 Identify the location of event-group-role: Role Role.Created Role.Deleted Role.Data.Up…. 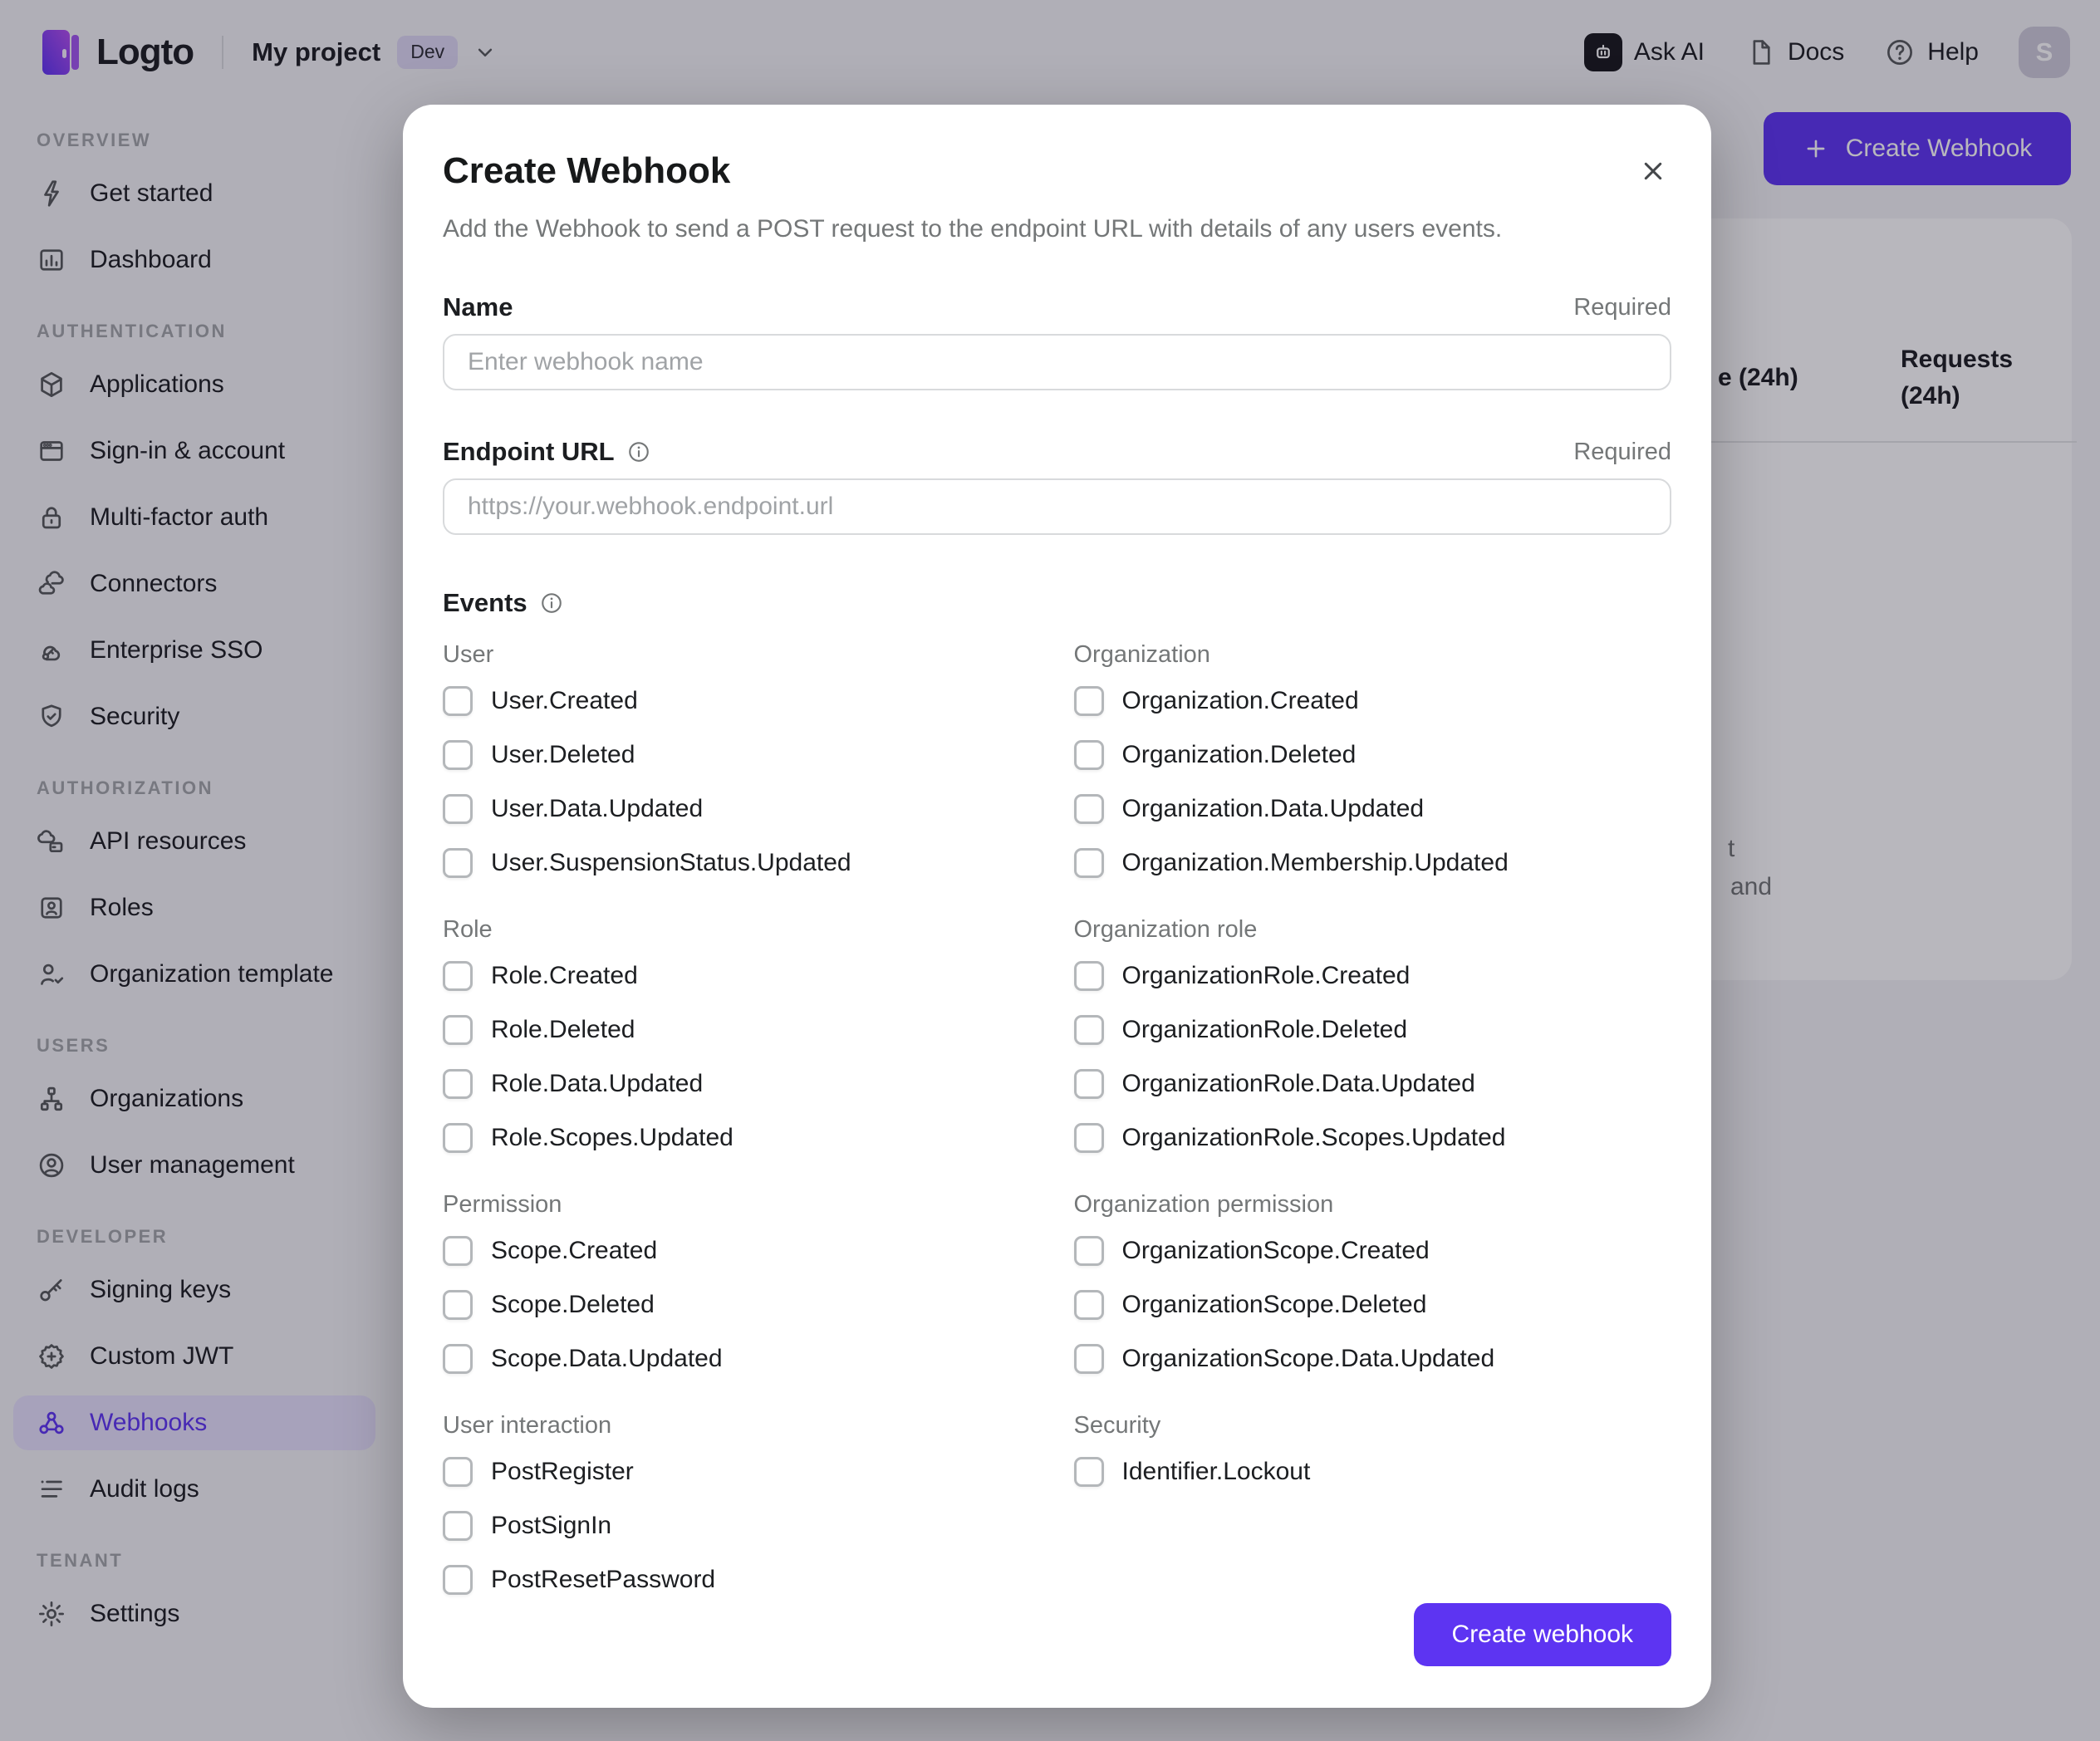
(742, 1035).